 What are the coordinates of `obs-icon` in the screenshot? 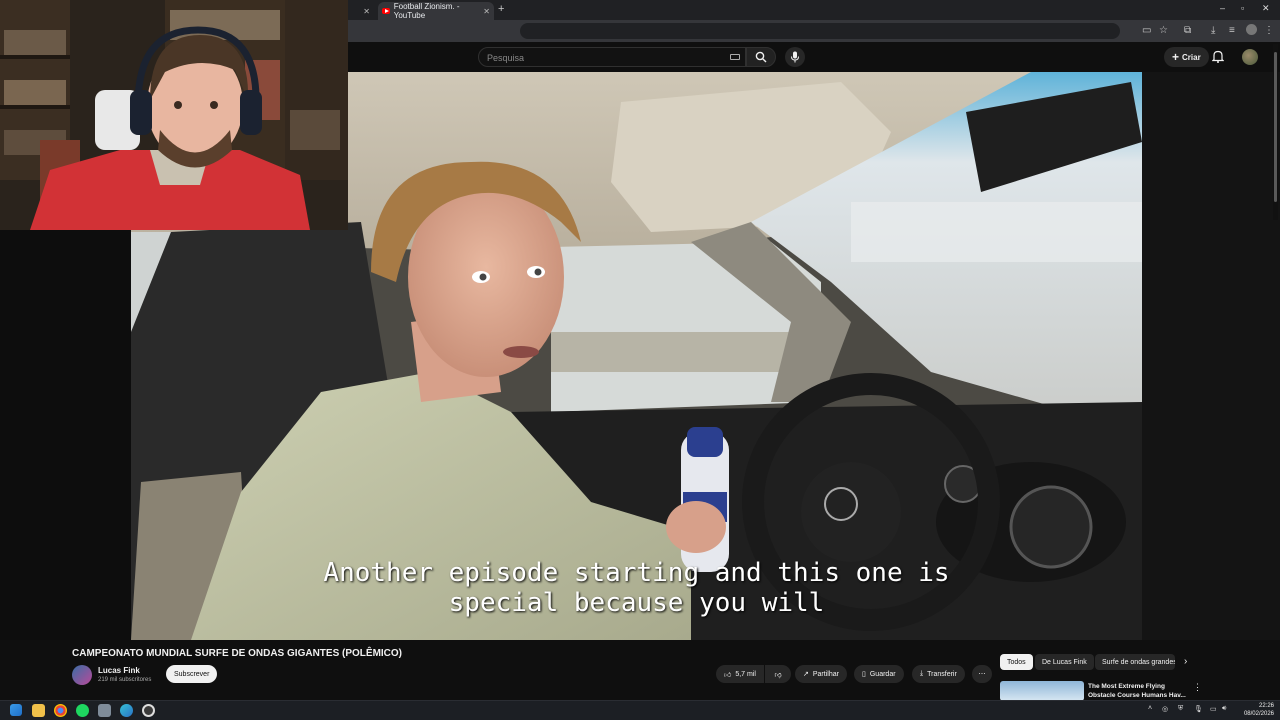 It's located at (148, 710).